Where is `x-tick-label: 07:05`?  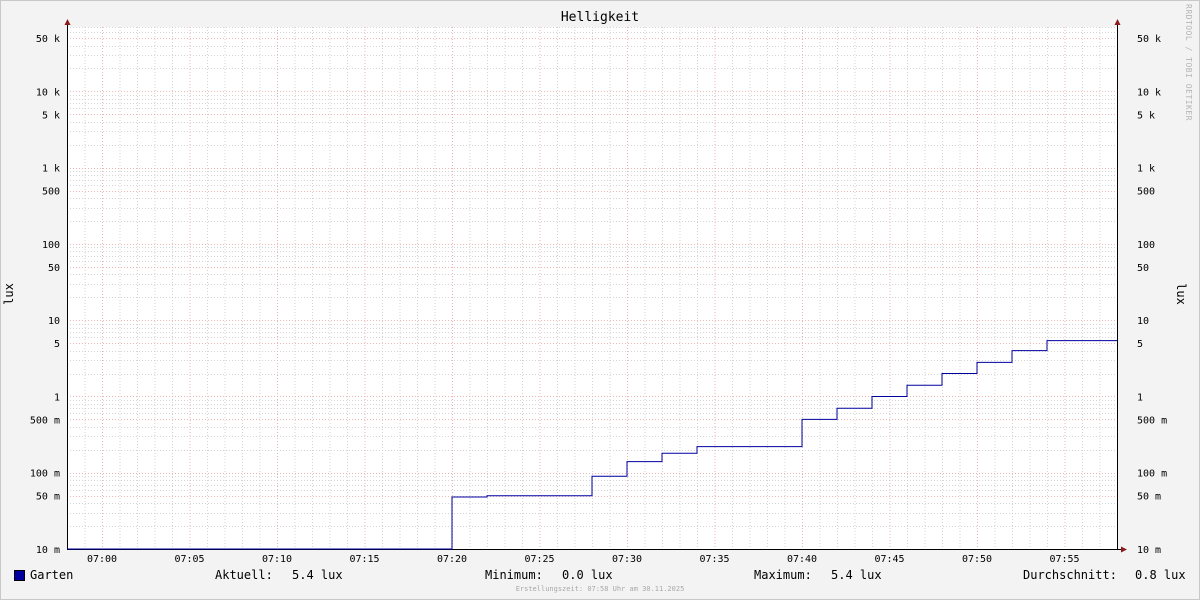
x-tick-label: 07:05 is located at coordinates (189, 559).